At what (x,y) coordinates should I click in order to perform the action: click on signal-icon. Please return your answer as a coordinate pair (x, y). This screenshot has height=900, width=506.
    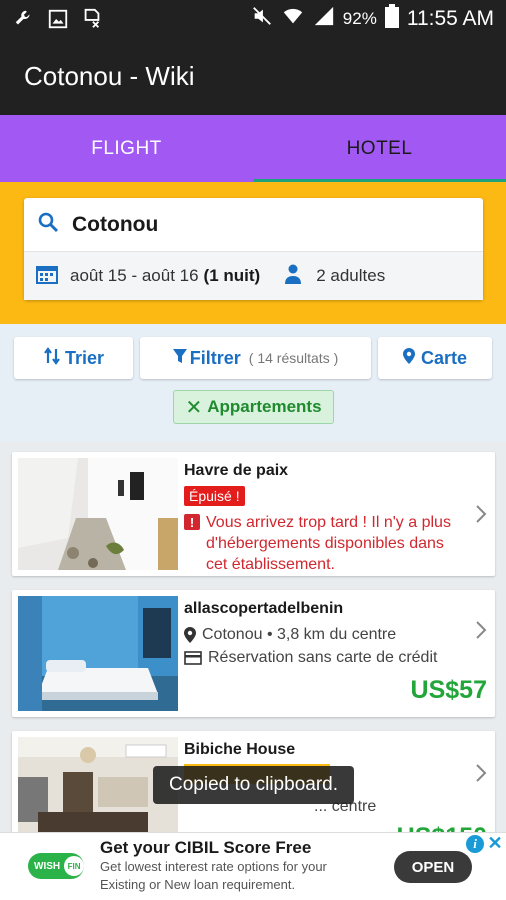
    Looking at the image, I should click on (324, 19).